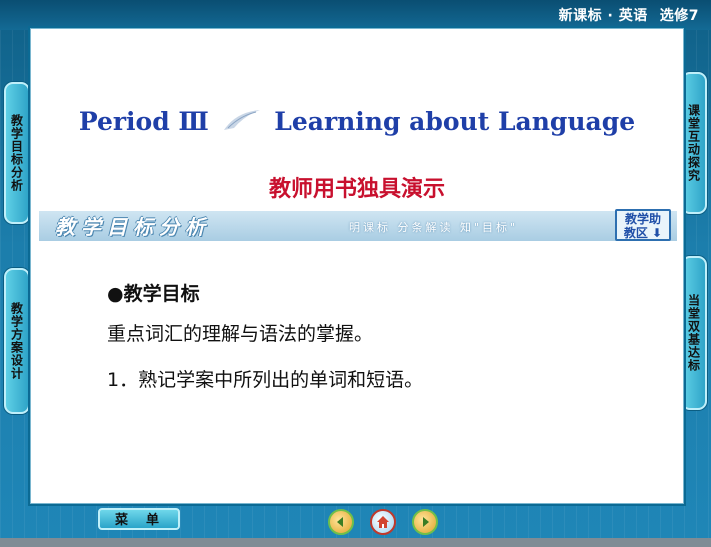 The height and width of the screenshot is (547, 711). What do you see at coordinates (153, 294) in the screenshot?
I see `goal-heading: ●教学目标` at bounding box center [153, 294].